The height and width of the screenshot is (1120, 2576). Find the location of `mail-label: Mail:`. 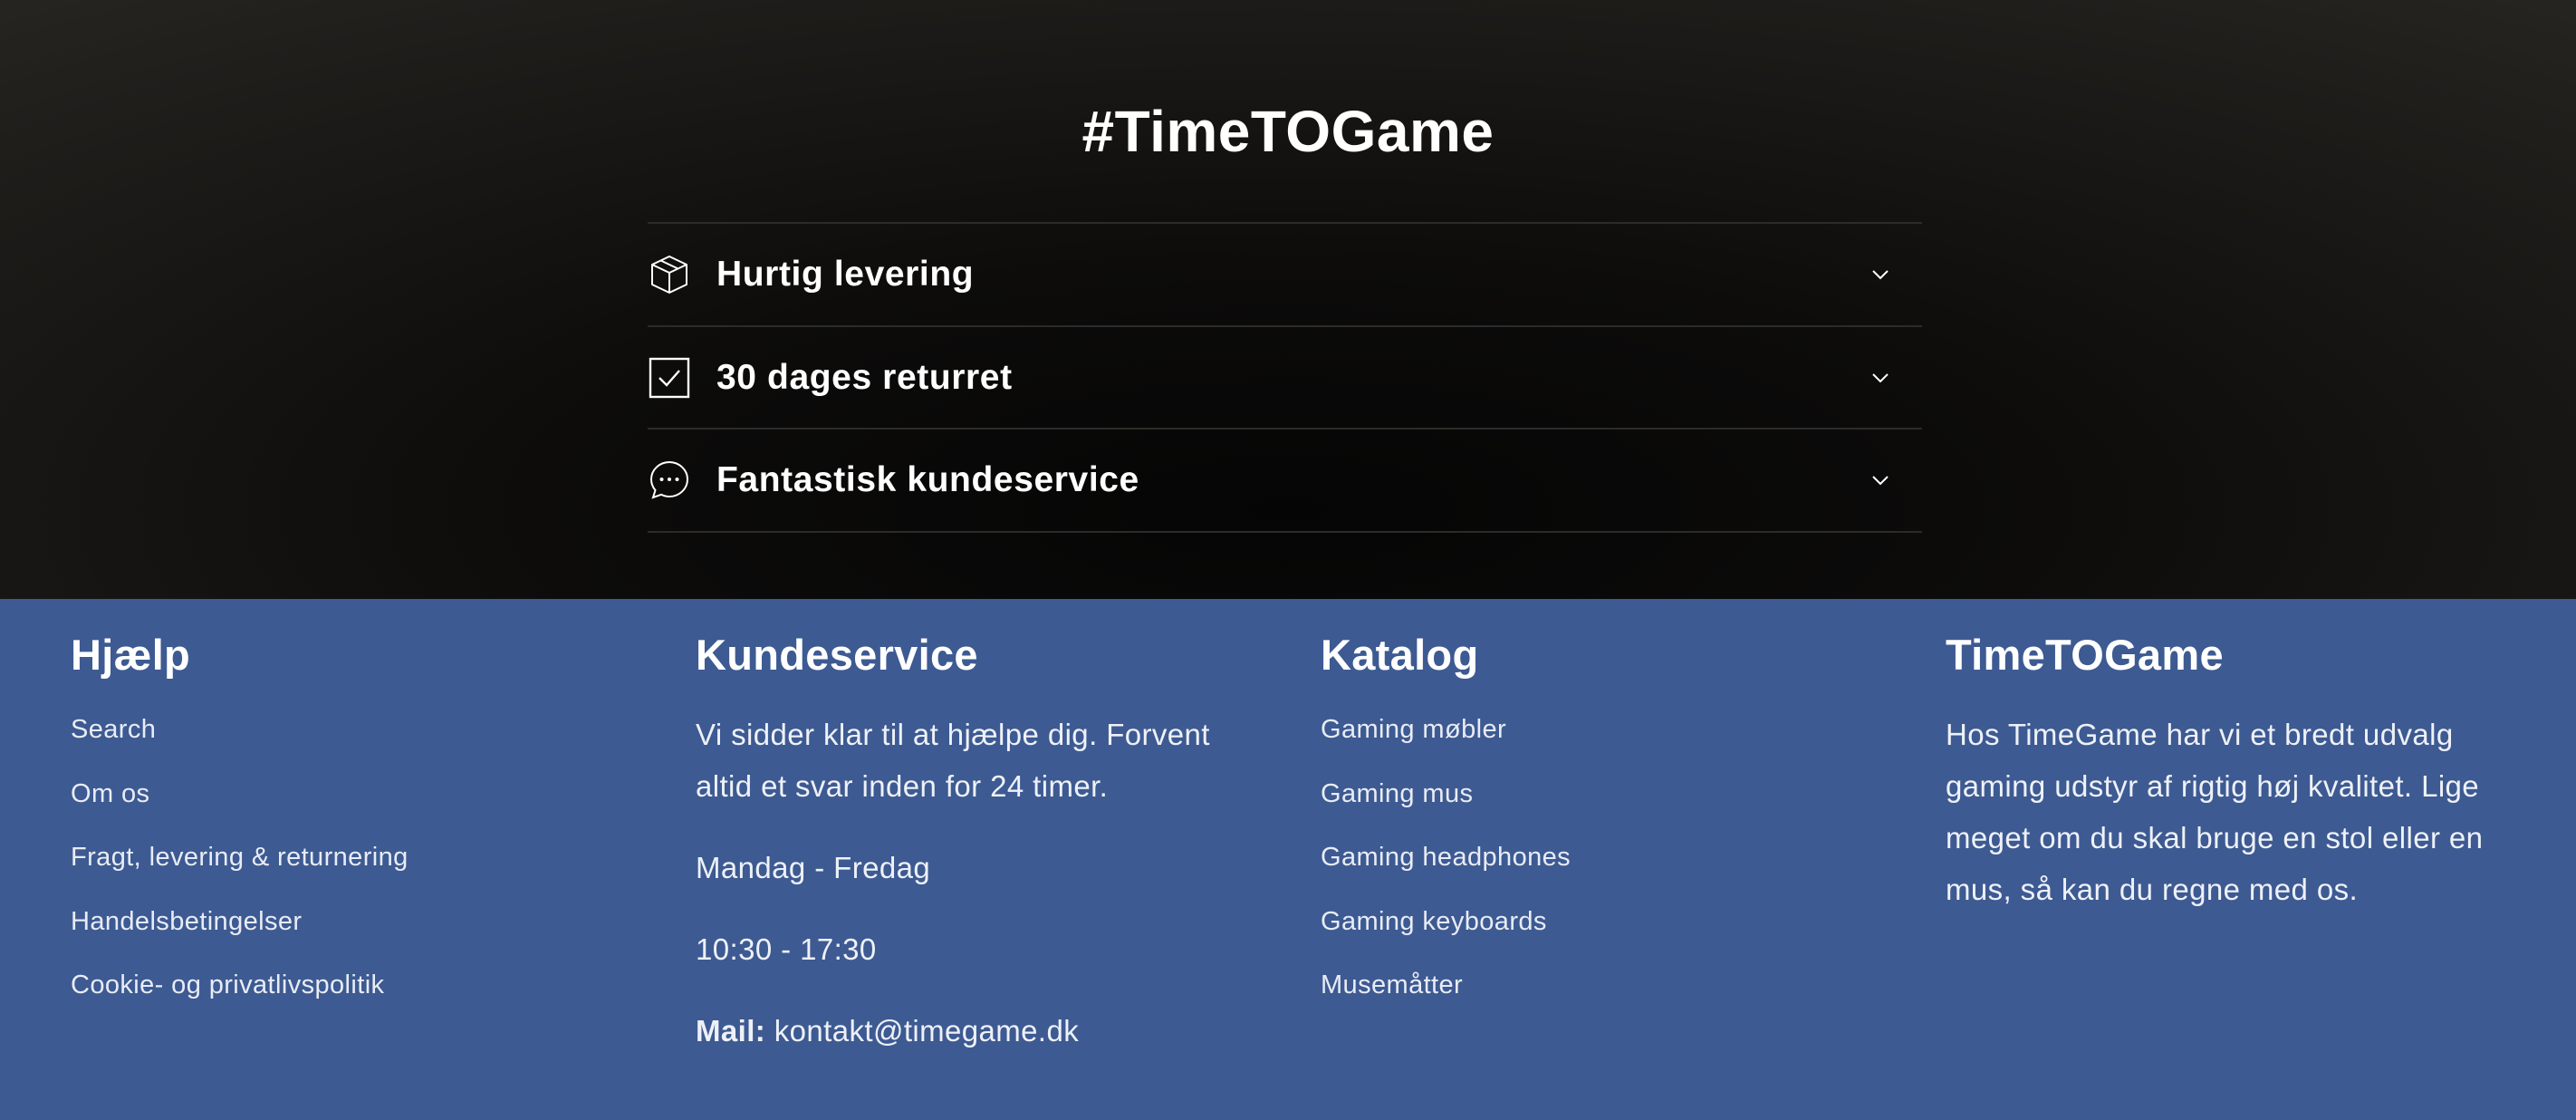

mail-label: Mail: is located at coordinates (731, 1031).